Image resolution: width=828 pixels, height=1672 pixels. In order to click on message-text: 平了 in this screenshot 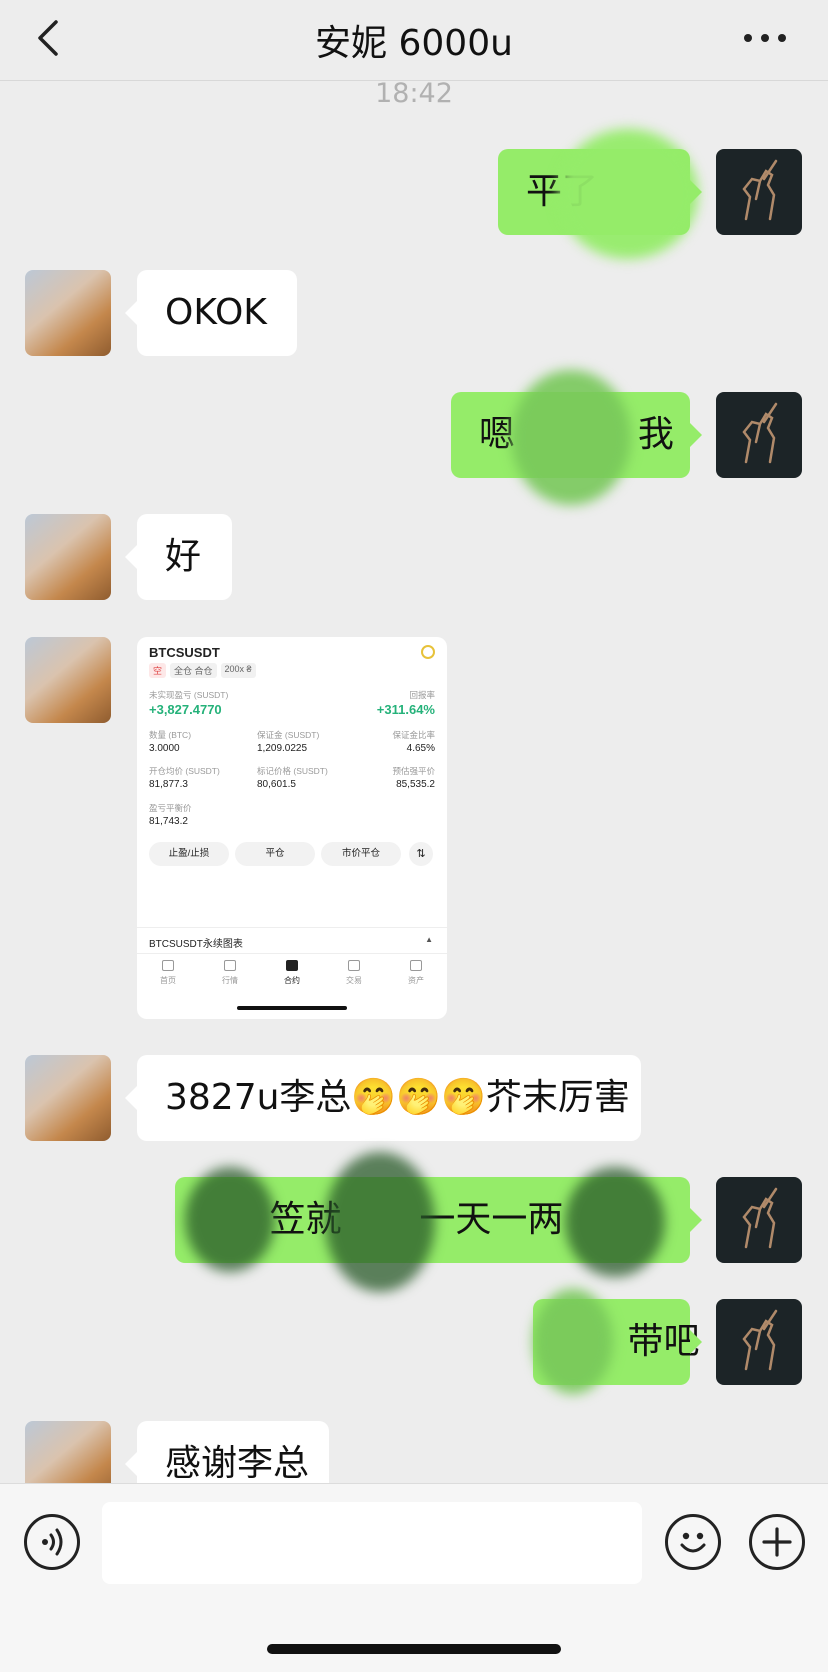, I will do `click(562, 191)`.